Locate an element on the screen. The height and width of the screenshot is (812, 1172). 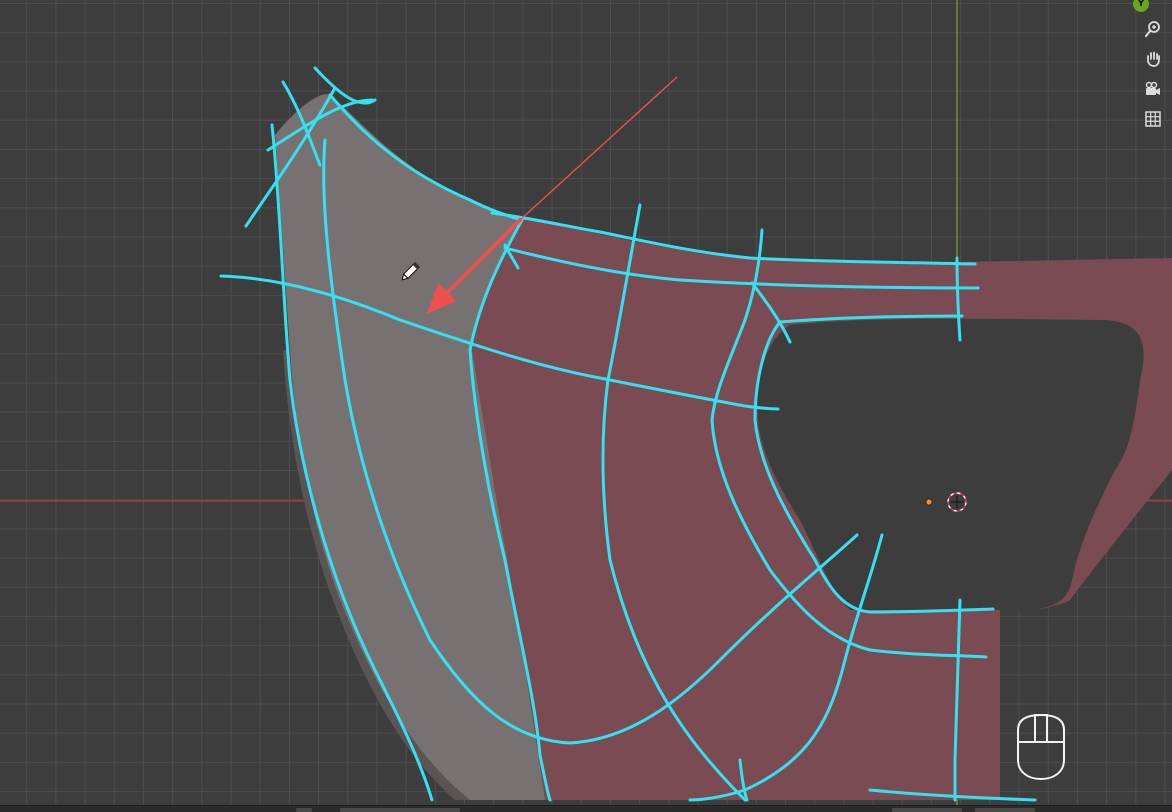
zoom-icon is located at coordinates (1153, 29).